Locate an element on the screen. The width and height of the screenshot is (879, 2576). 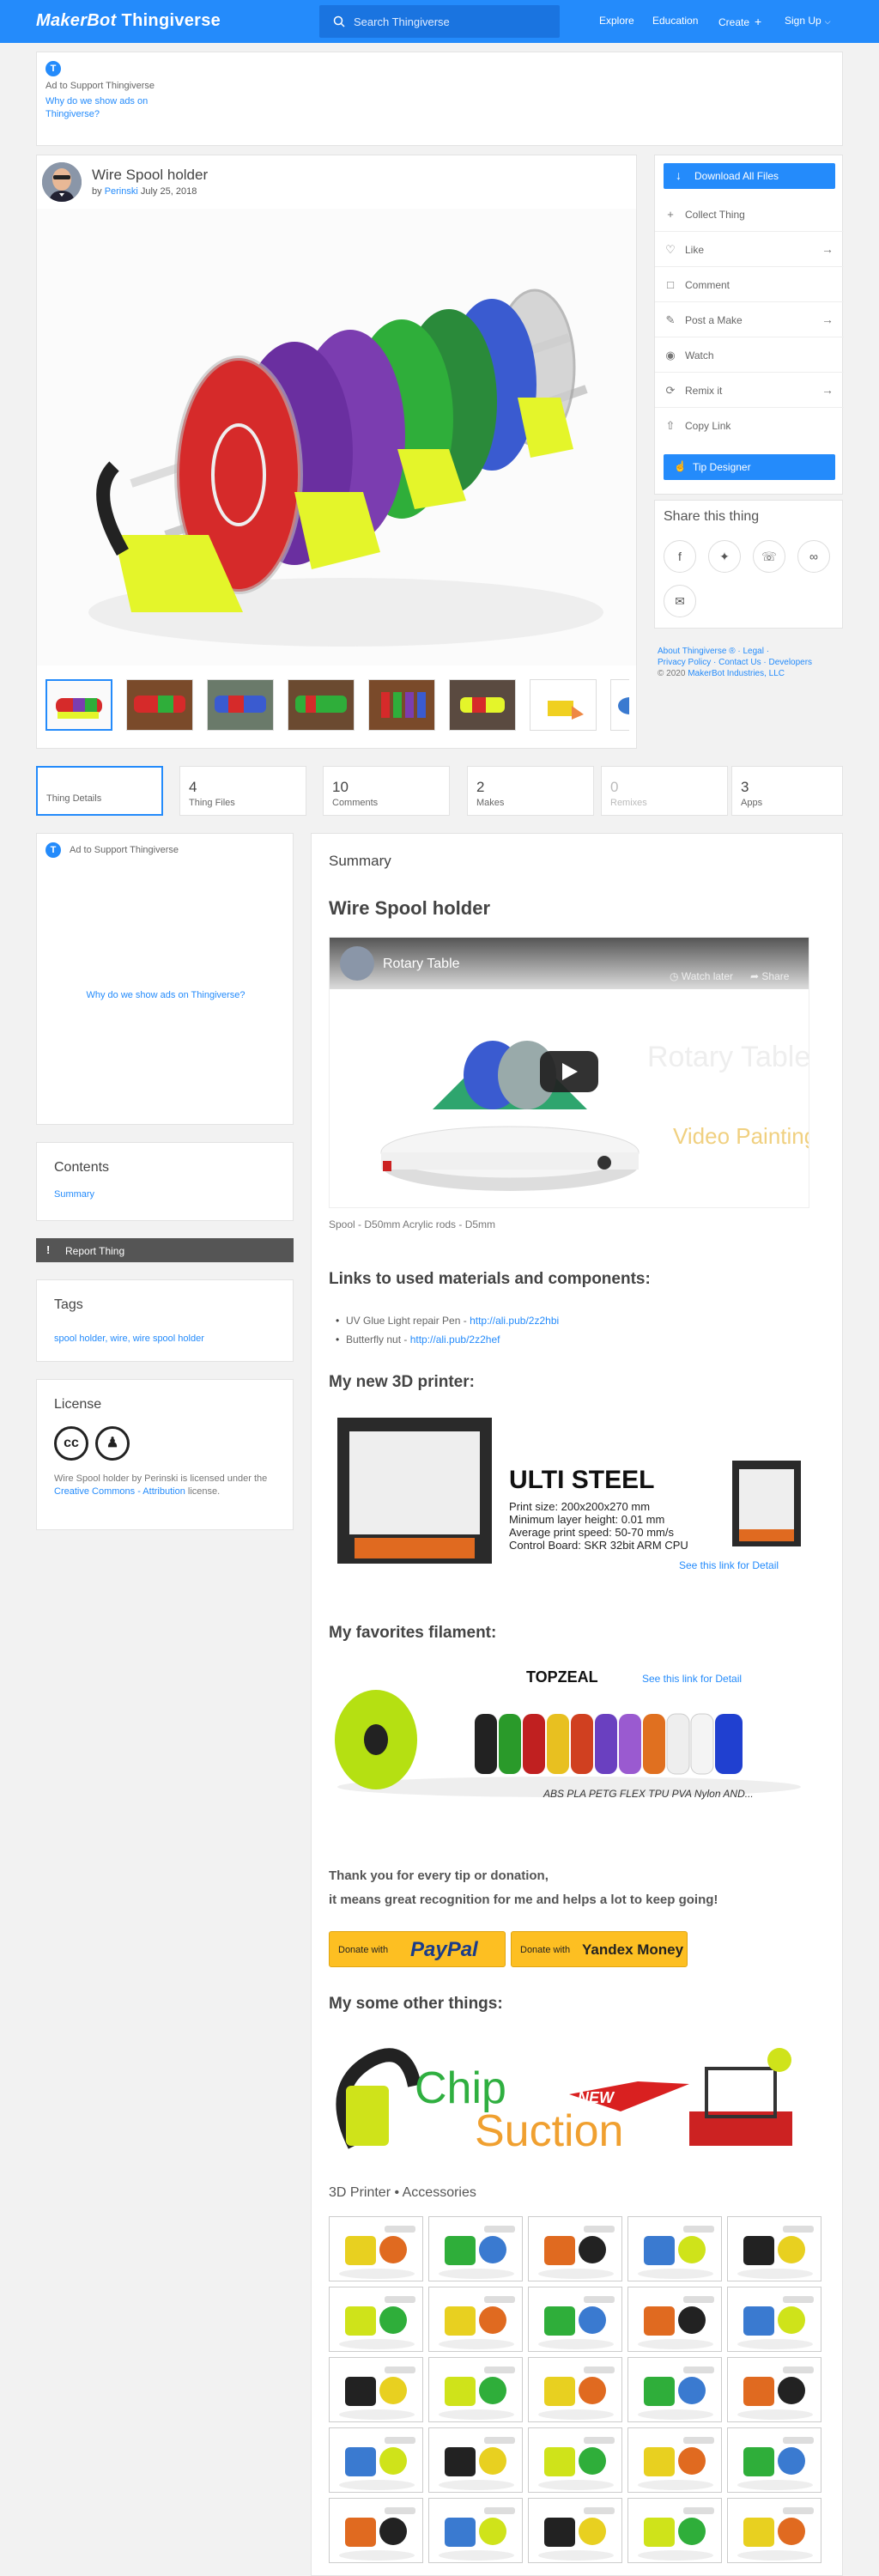
main-thing-image is located at coordinates (336, 437).